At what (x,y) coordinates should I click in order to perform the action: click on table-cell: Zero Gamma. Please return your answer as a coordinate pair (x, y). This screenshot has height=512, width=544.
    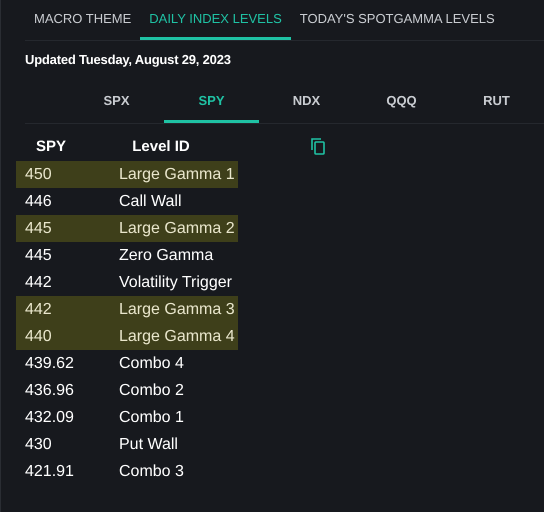
    Looking at the image, I should click on (166, 255).